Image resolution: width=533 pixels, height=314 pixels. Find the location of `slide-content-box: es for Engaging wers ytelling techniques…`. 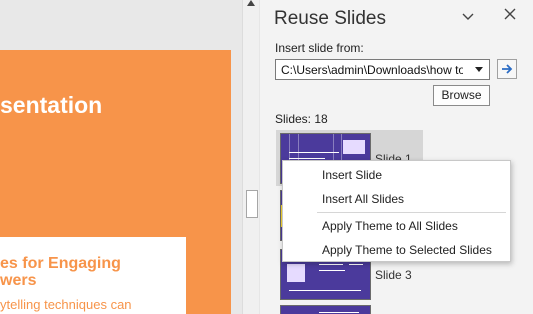

slide-content-box: es for Engaging wers ytelling techniques… is located at coordinates (93, 275).